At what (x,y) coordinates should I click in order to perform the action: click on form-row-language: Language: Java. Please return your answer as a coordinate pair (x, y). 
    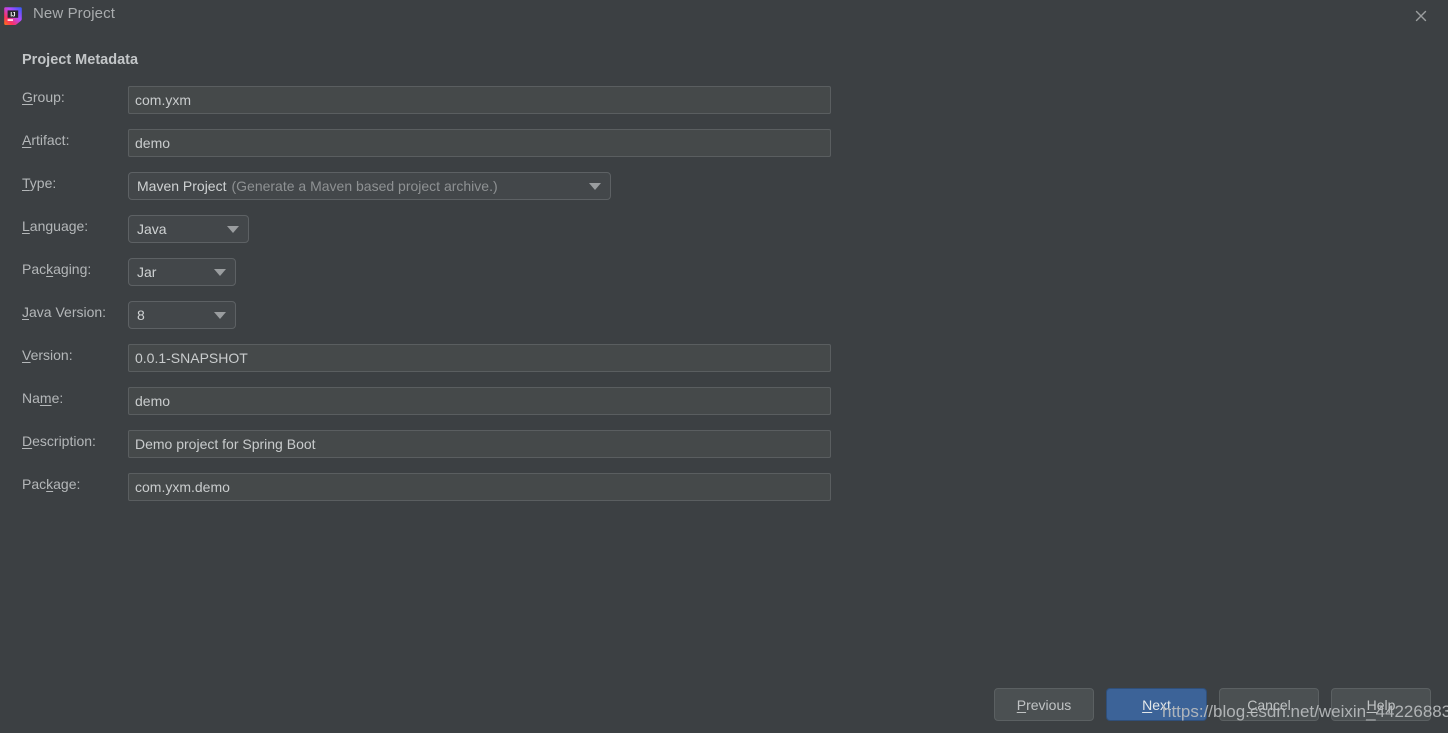
    Looking at the image, I should click on (450, 229).